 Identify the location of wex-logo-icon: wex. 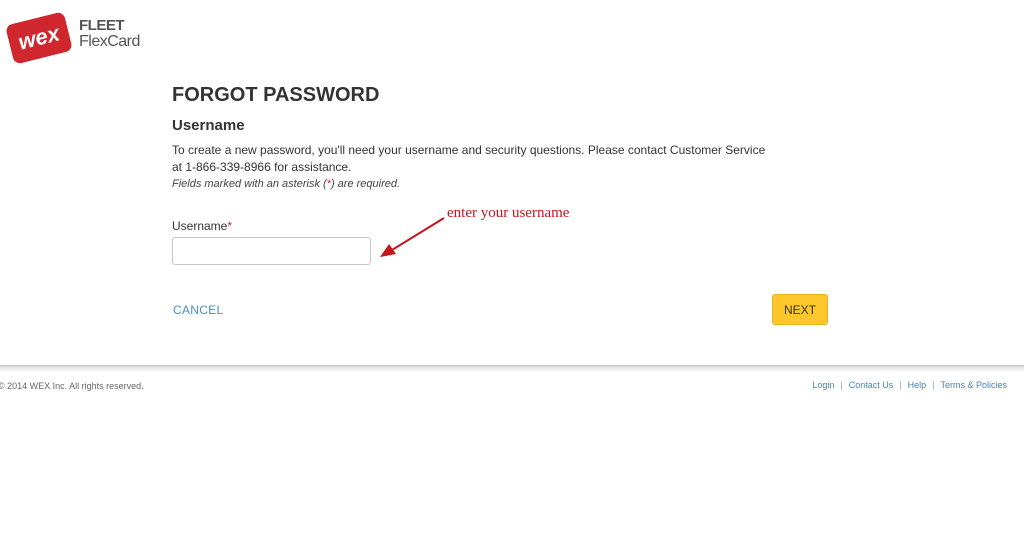
(39, 38).